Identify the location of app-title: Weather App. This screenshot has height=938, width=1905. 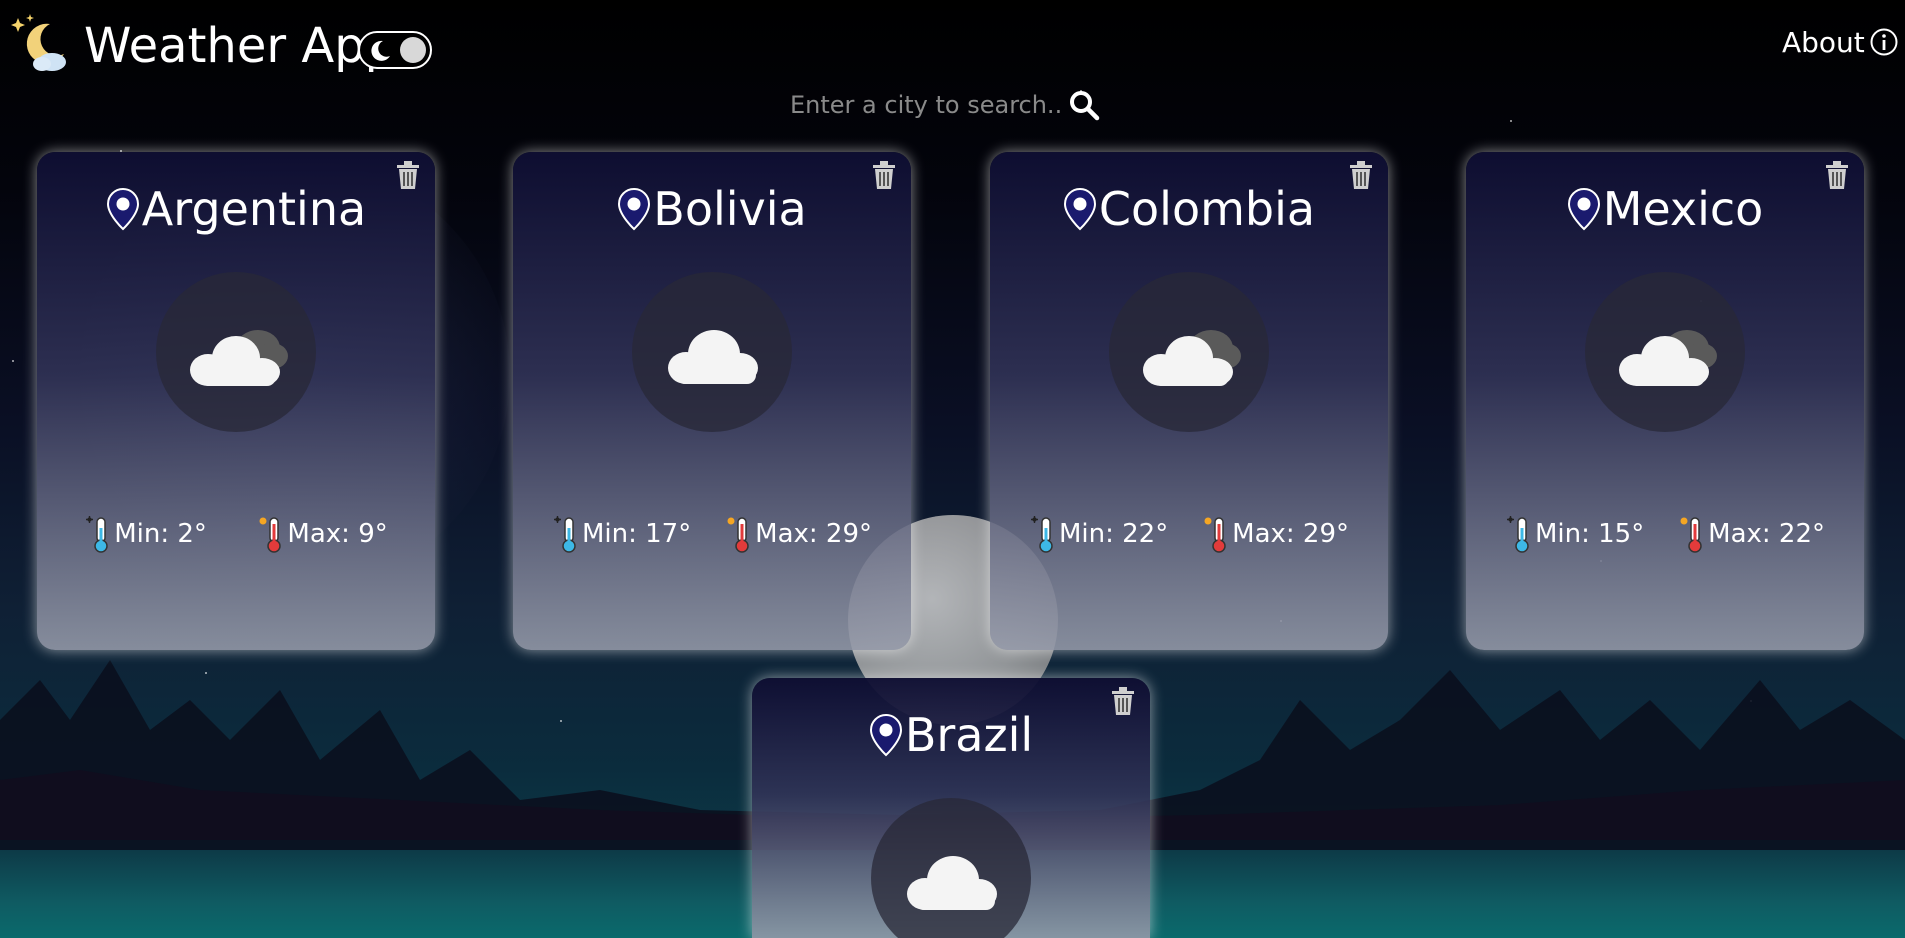
(240, 46).